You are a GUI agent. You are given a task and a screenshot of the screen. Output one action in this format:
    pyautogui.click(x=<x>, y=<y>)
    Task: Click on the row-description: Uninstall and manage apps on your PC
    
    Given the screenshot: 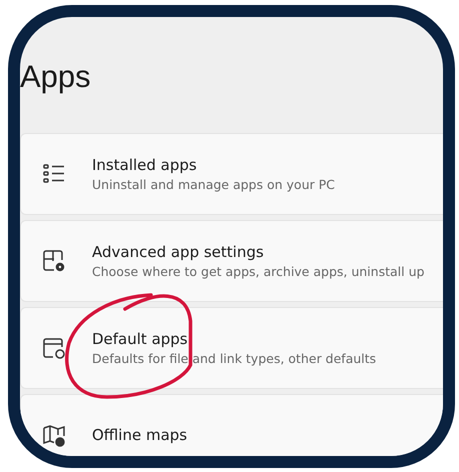 What is the action you would take?
    pyautogui.click(x=213, y=184)
    